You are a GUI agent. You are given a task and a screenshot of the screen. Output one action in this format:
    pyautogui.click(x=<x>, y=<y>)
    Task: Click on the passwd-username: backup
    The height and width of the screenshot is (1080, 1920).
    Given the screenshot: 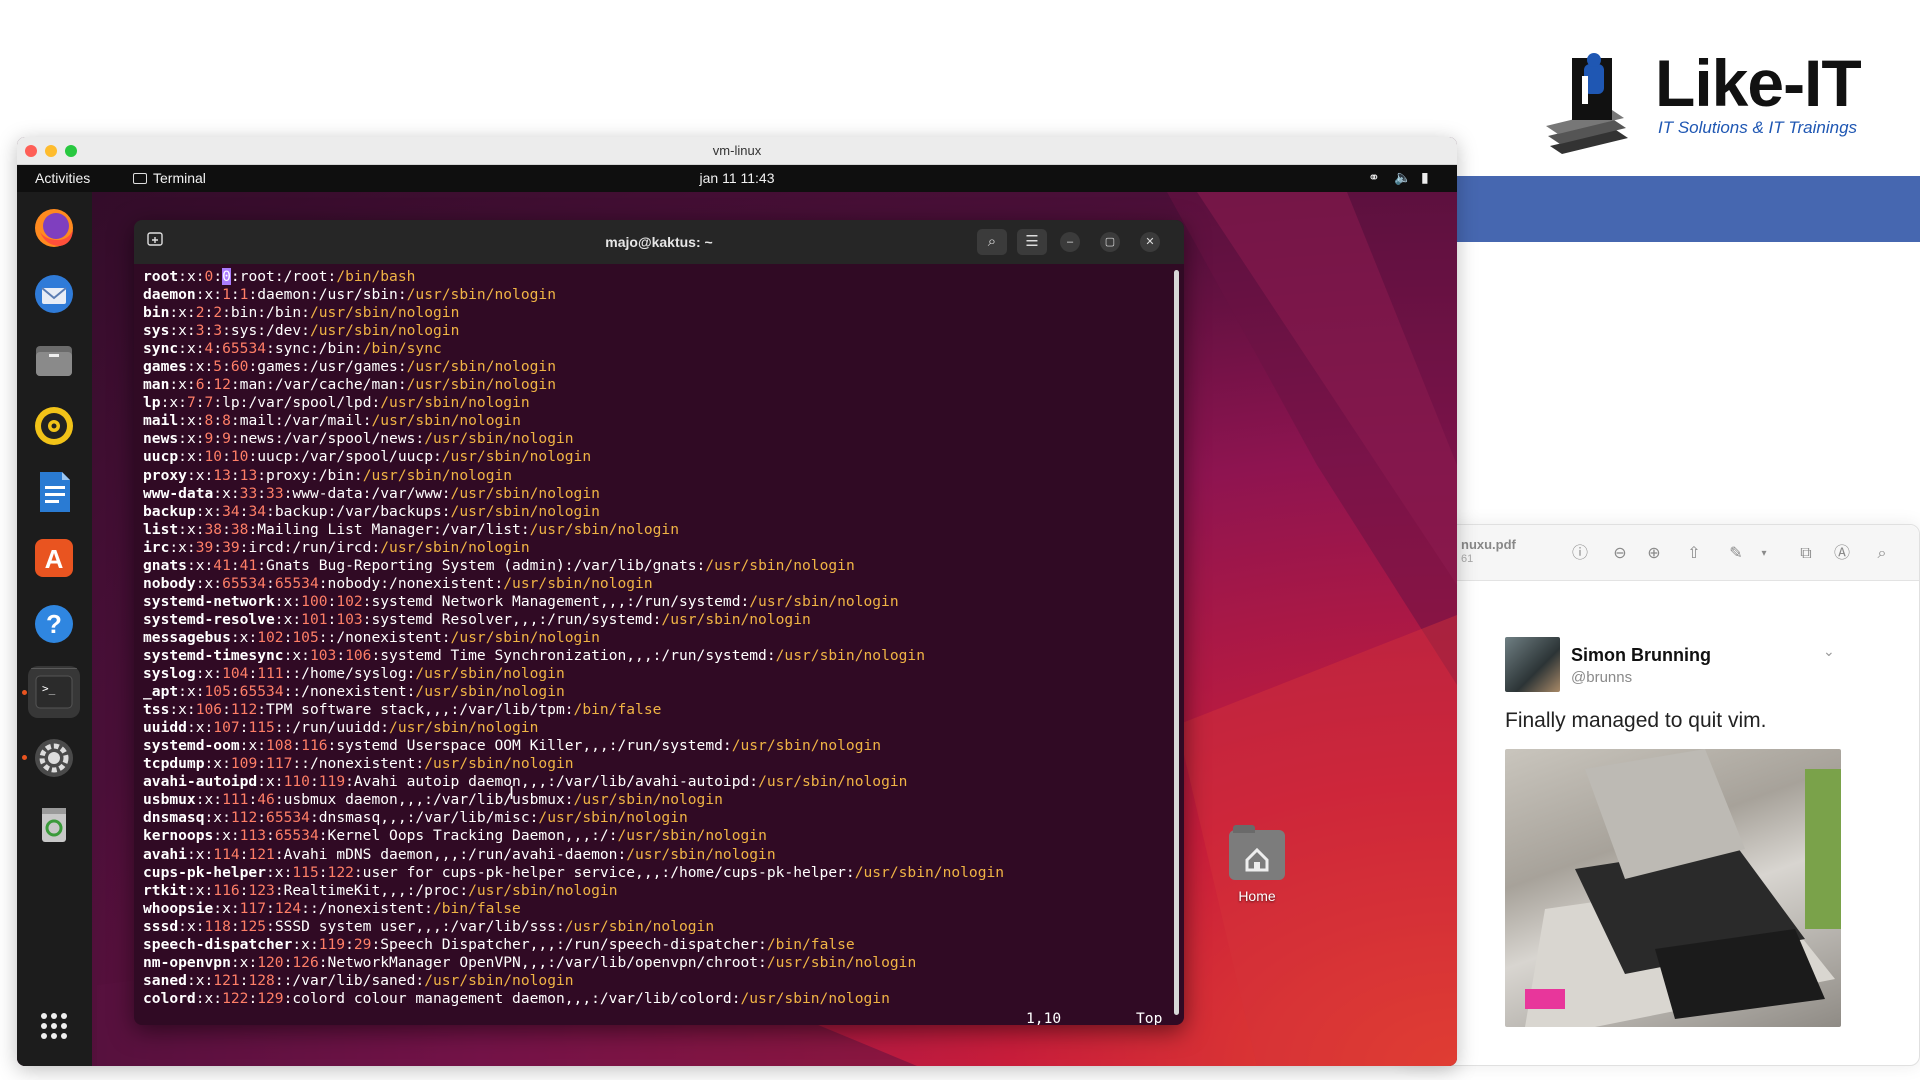 What is the action you would take?
    pyautogui.click(x=169, y=511)
    